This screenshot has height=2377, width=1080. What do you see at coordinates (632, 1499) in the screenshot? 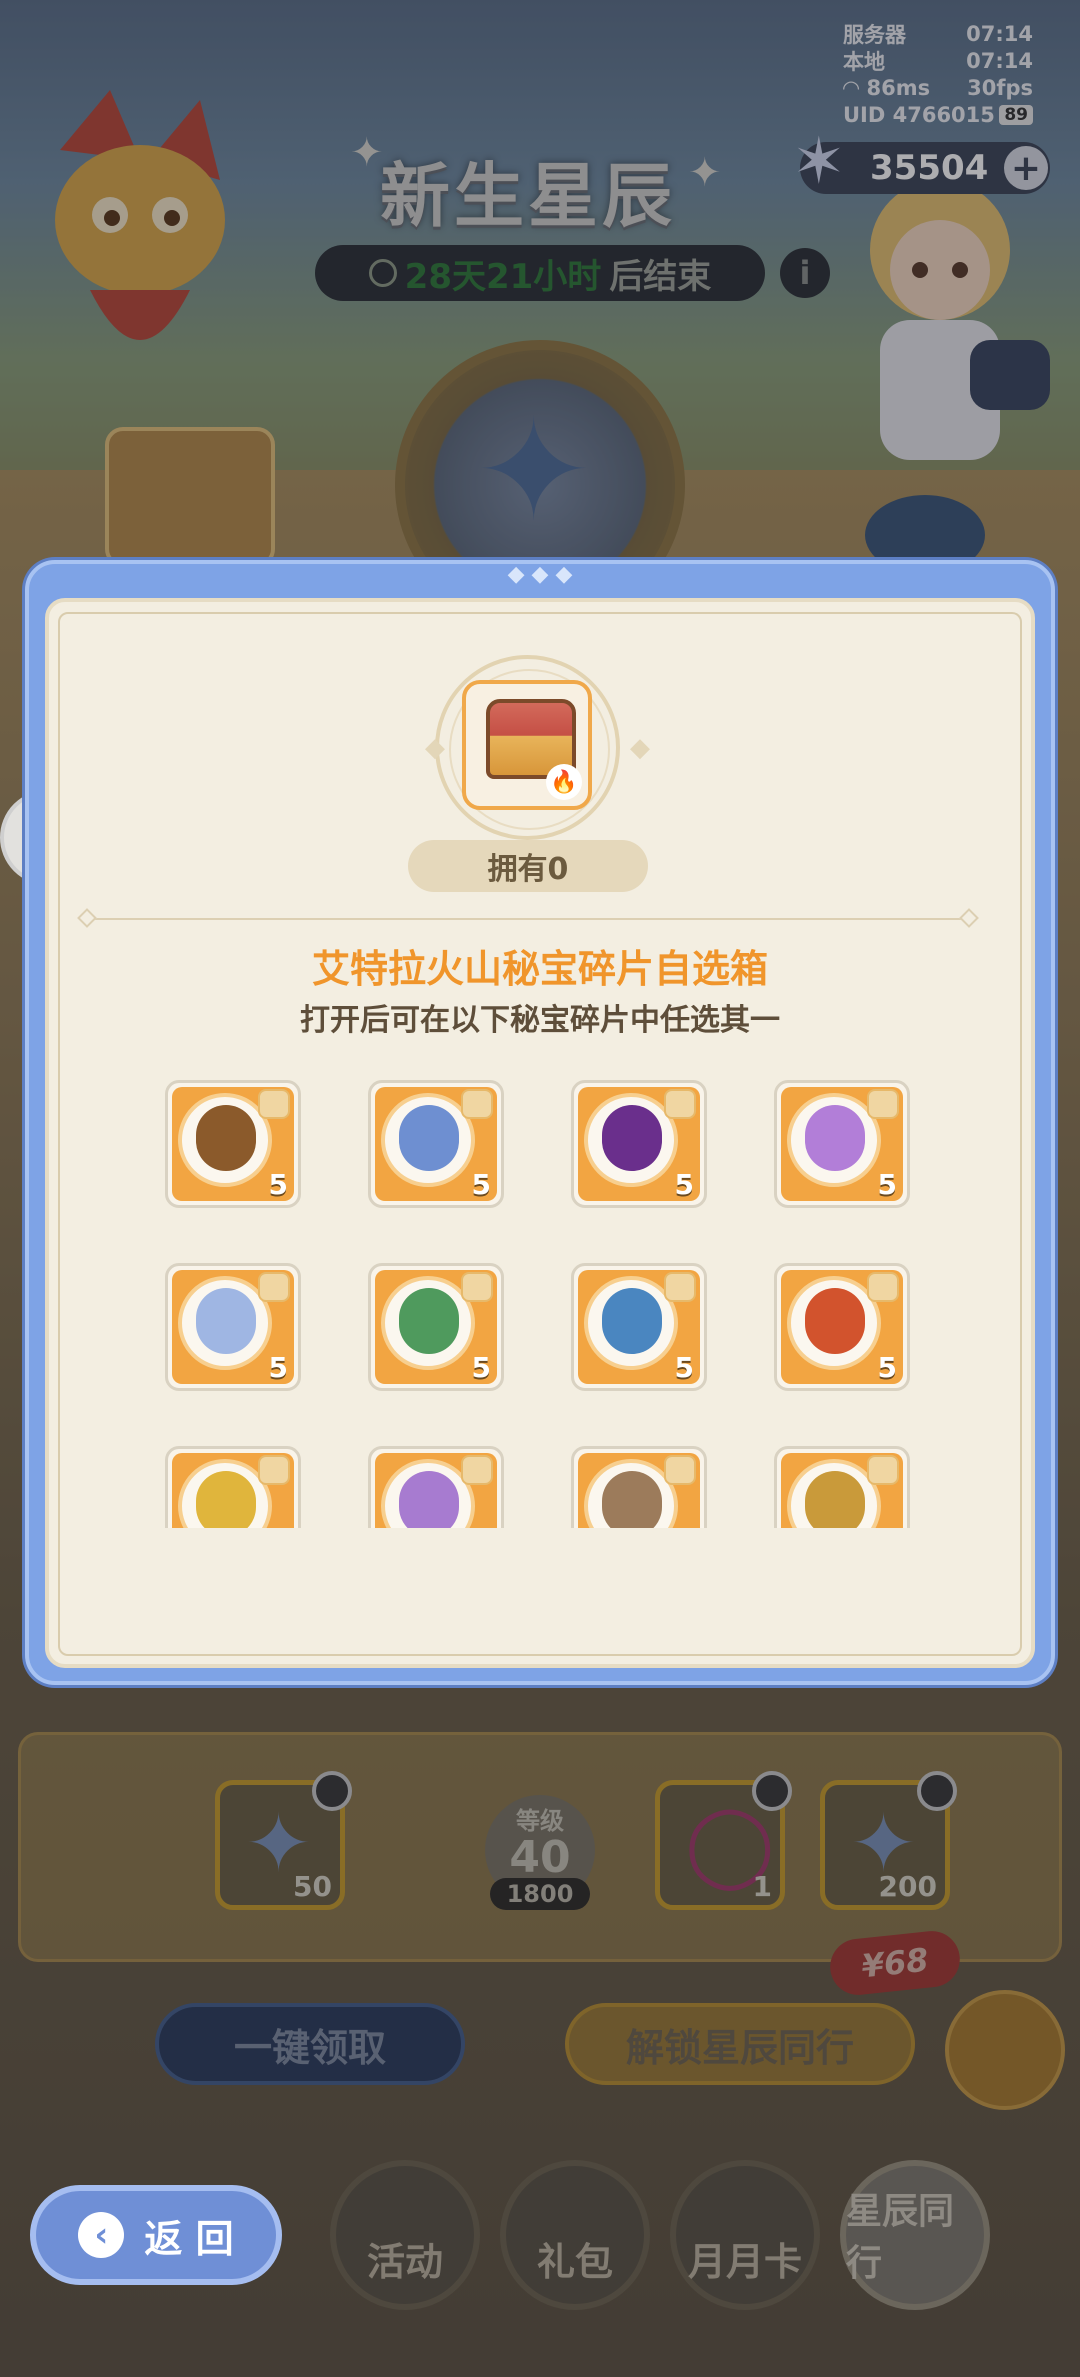
I see `silver-scepter-icon` at bounding box center [632, 1499].